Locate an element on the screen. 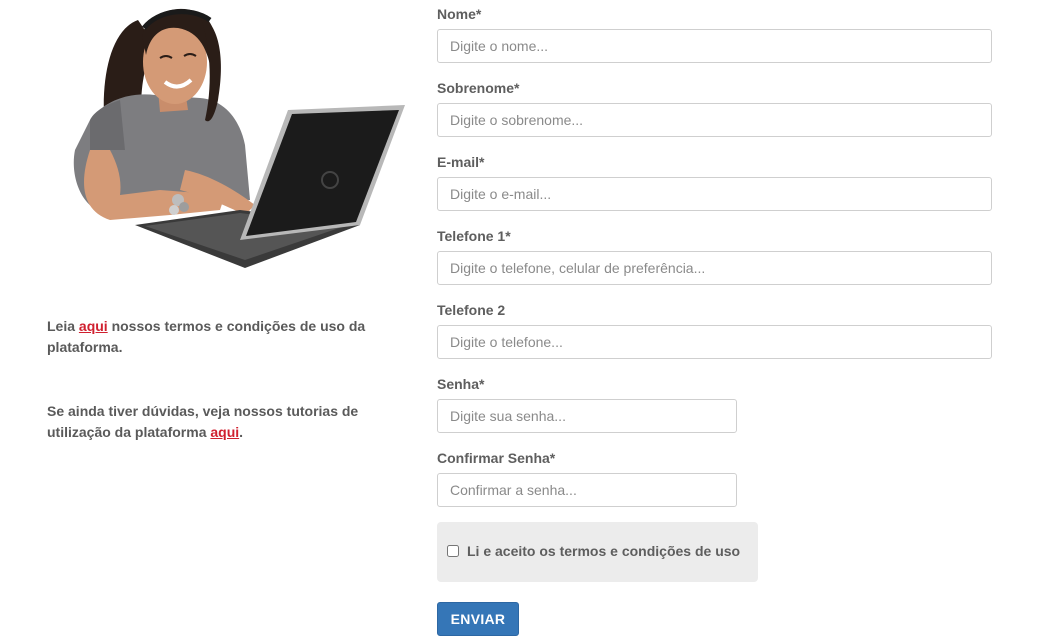  hero-image is located at coordinates (230, 137).